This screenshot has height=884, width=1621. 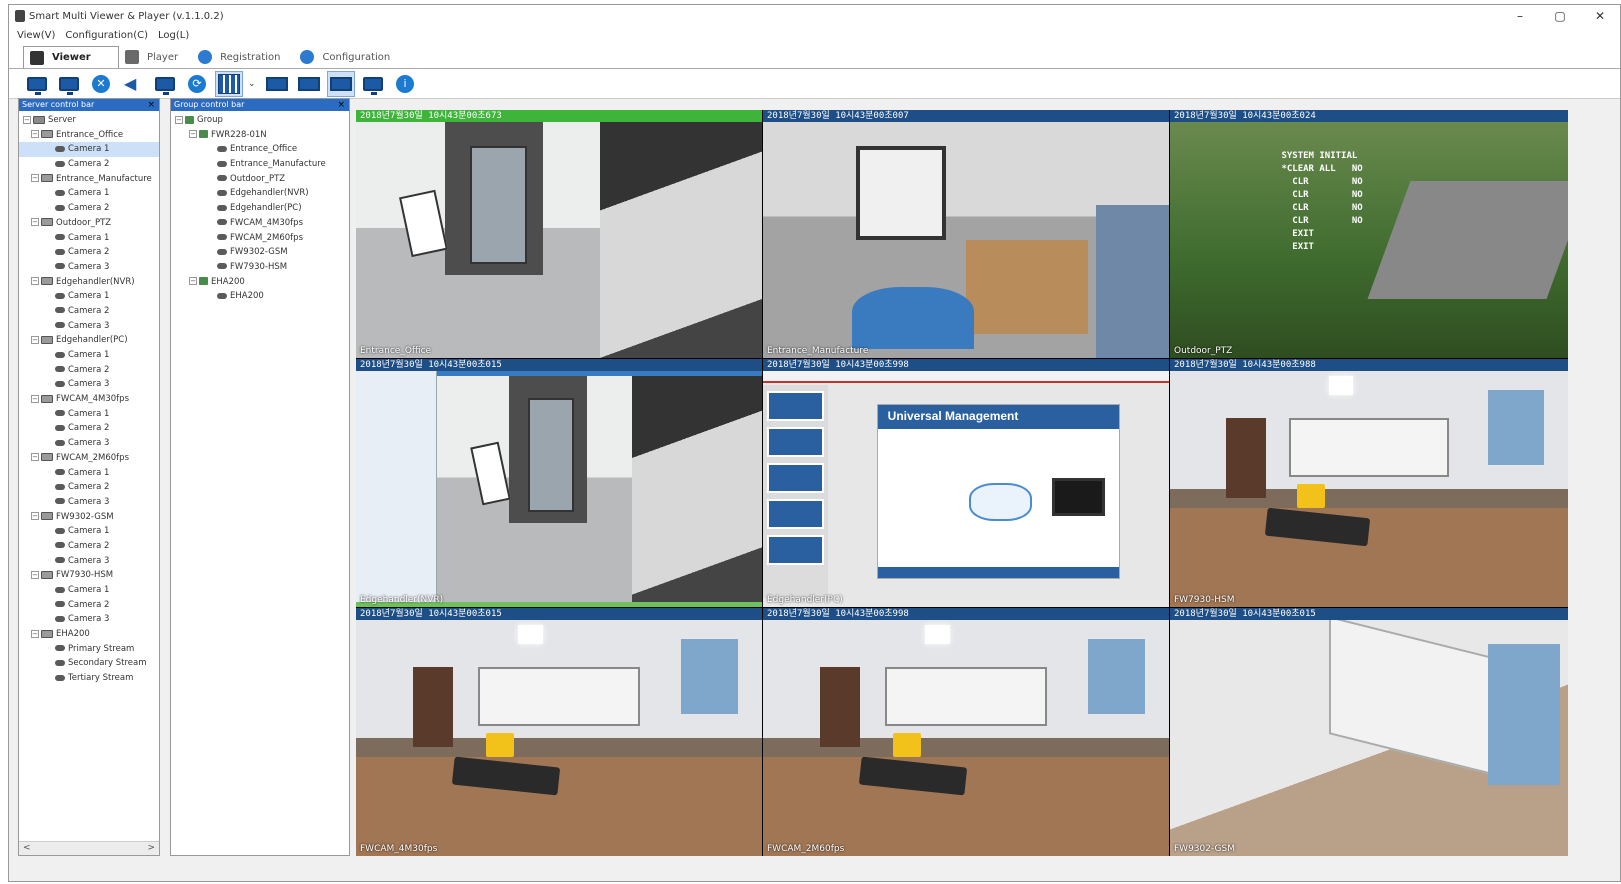 What do you see at coordinates (89, 663) in the screenshot?
I see `tree-camera: Secondary Stream` at bounding box center [89, 663].